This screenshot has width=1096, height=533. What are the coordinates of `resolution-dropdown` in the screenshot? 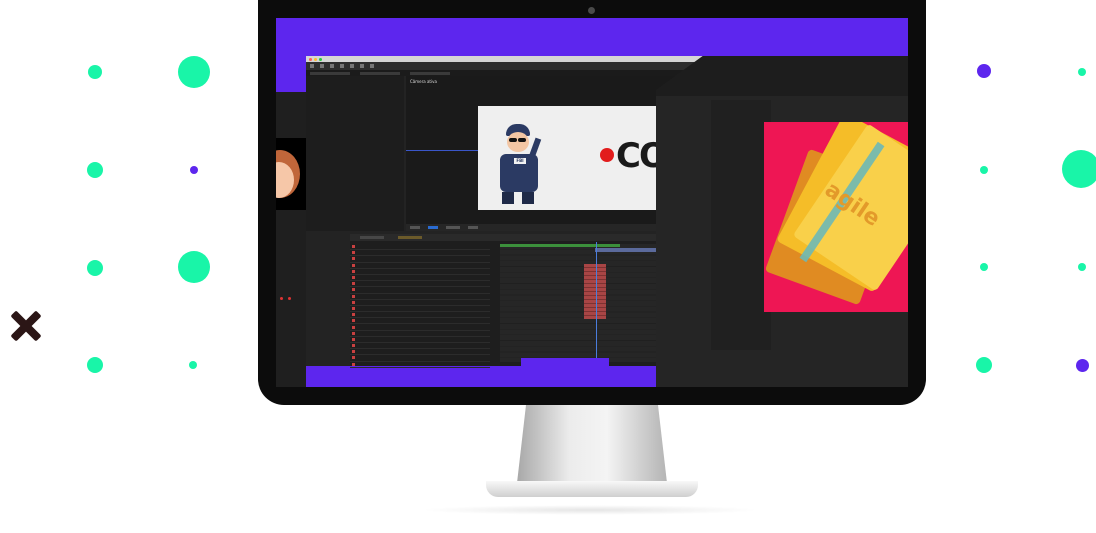 It's located at (433, 227).